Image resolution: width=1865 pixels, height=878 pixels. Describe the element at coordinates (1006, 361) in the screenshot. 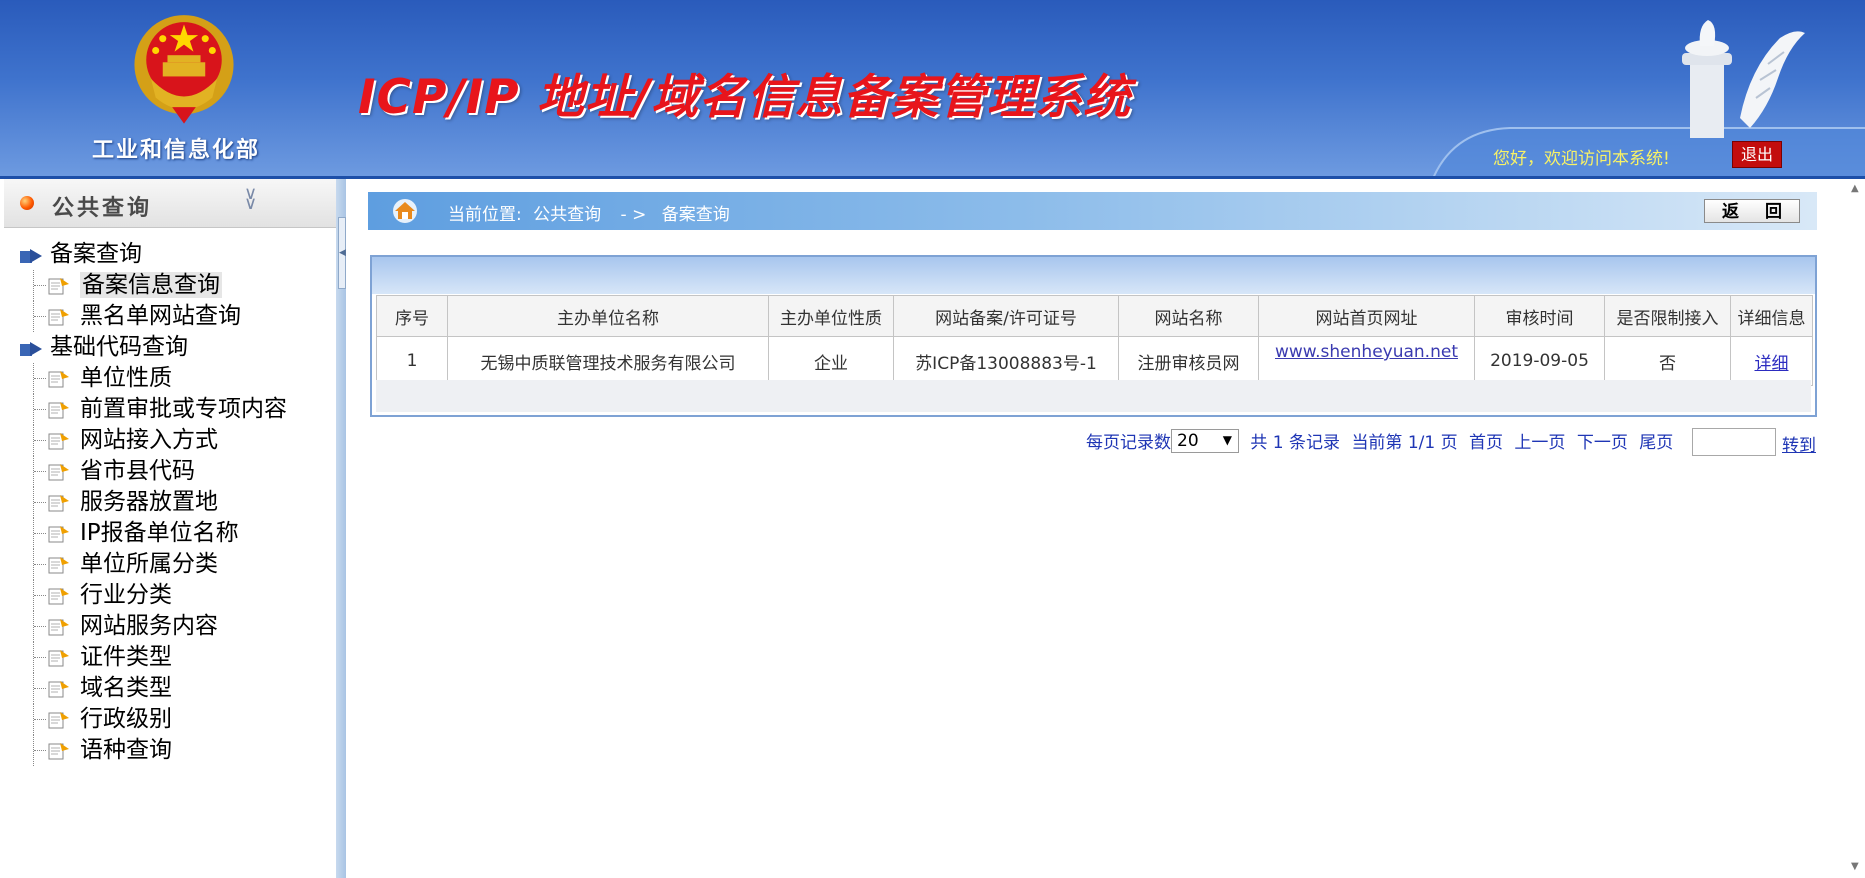

I see `cell-license-number: 苏ICP备13008883号-1` at that location.